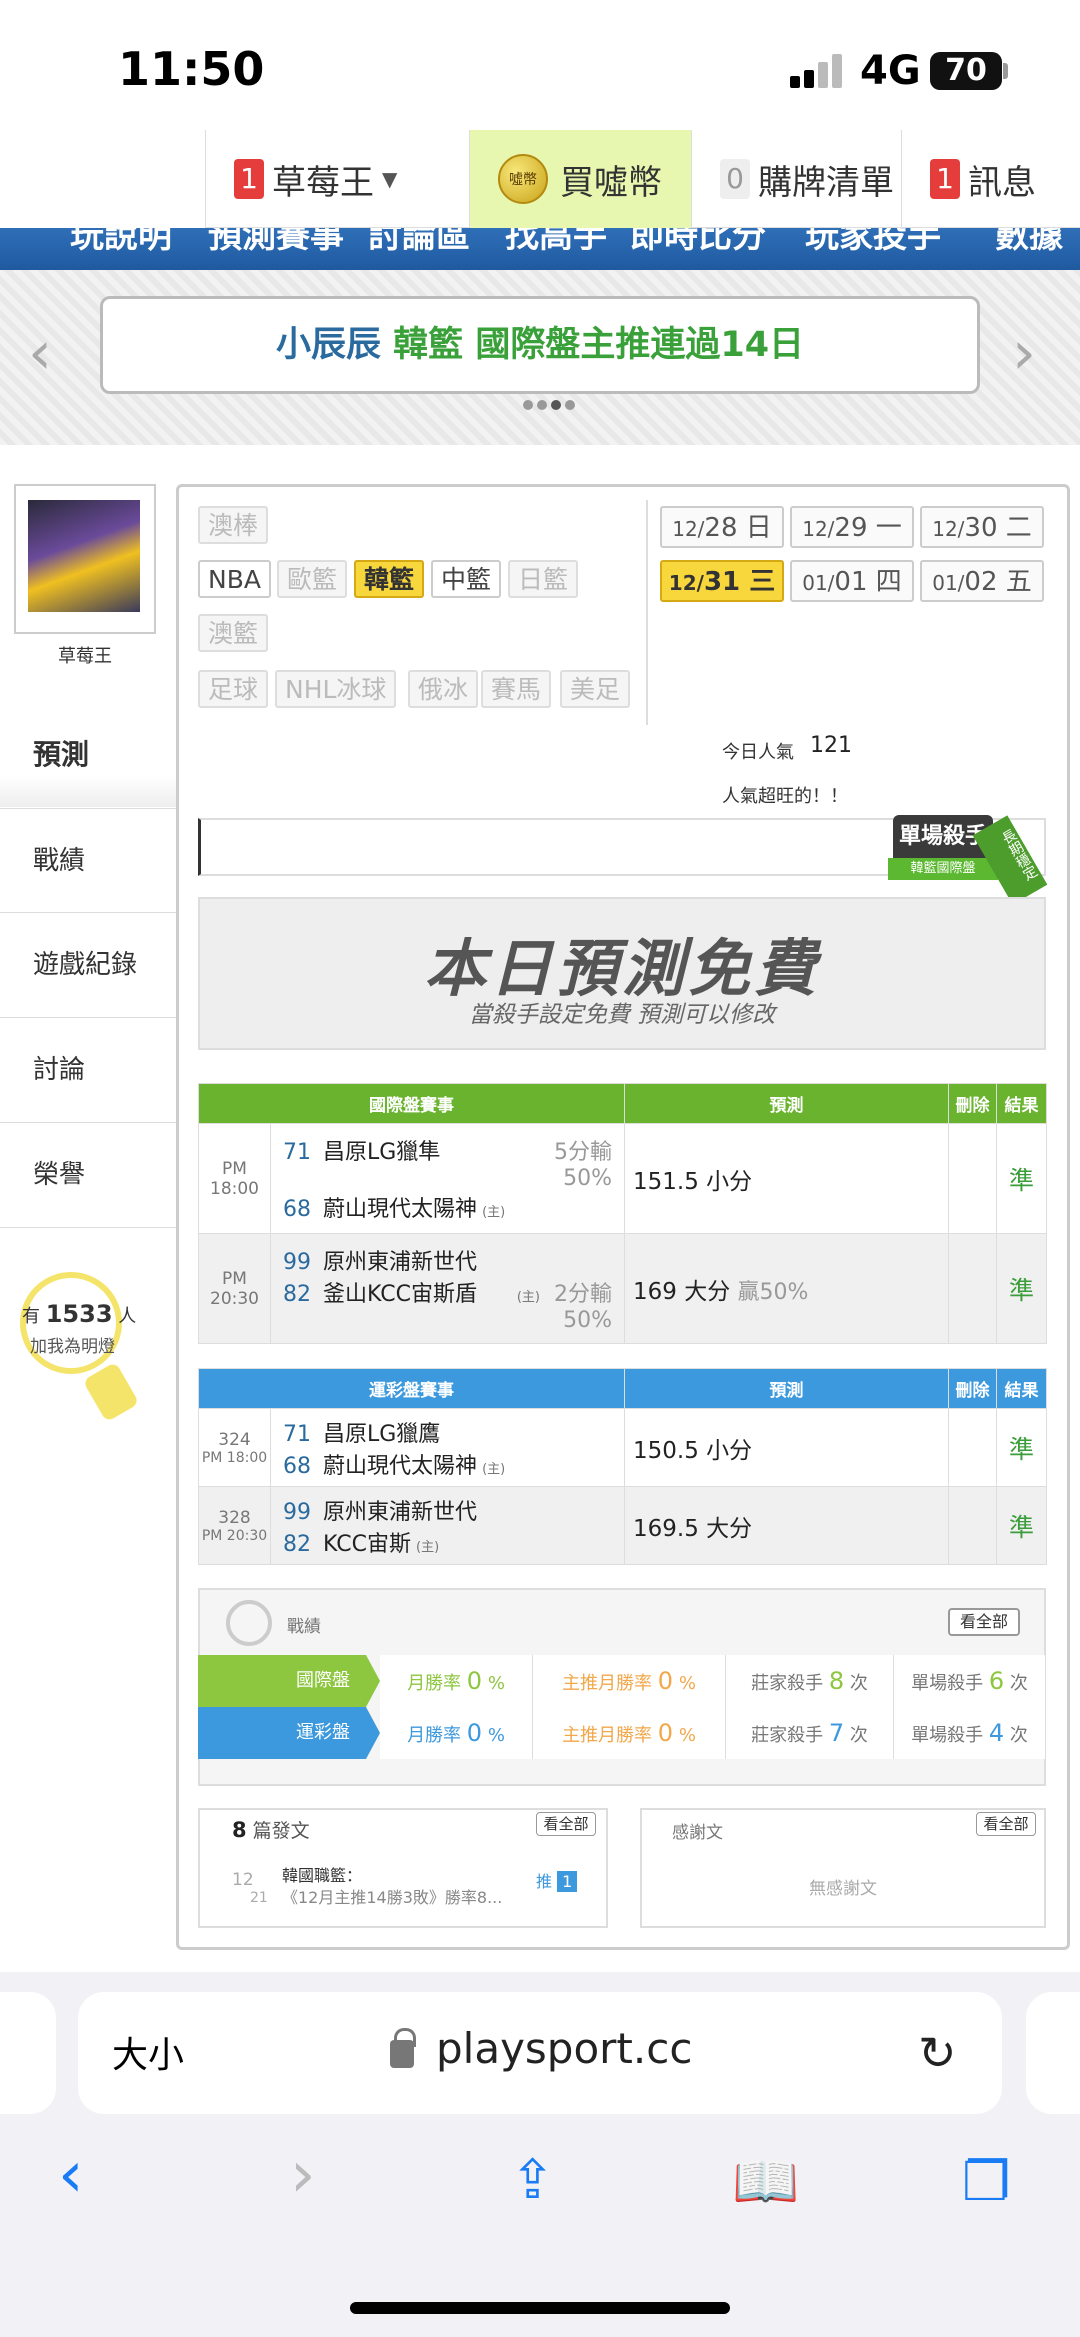  Describe the element at coordinates (71, 2175) in the screenshot. I see `back-icon: ‹` at that location.